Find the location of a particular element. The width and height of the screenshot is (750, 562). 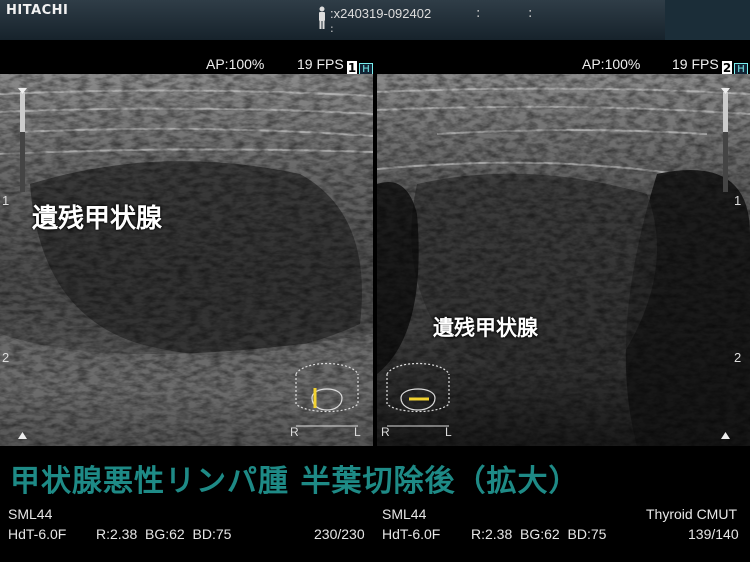

left-params-label: R:2.38 BG:62 BD:75 is located at coordinates (164, 534).